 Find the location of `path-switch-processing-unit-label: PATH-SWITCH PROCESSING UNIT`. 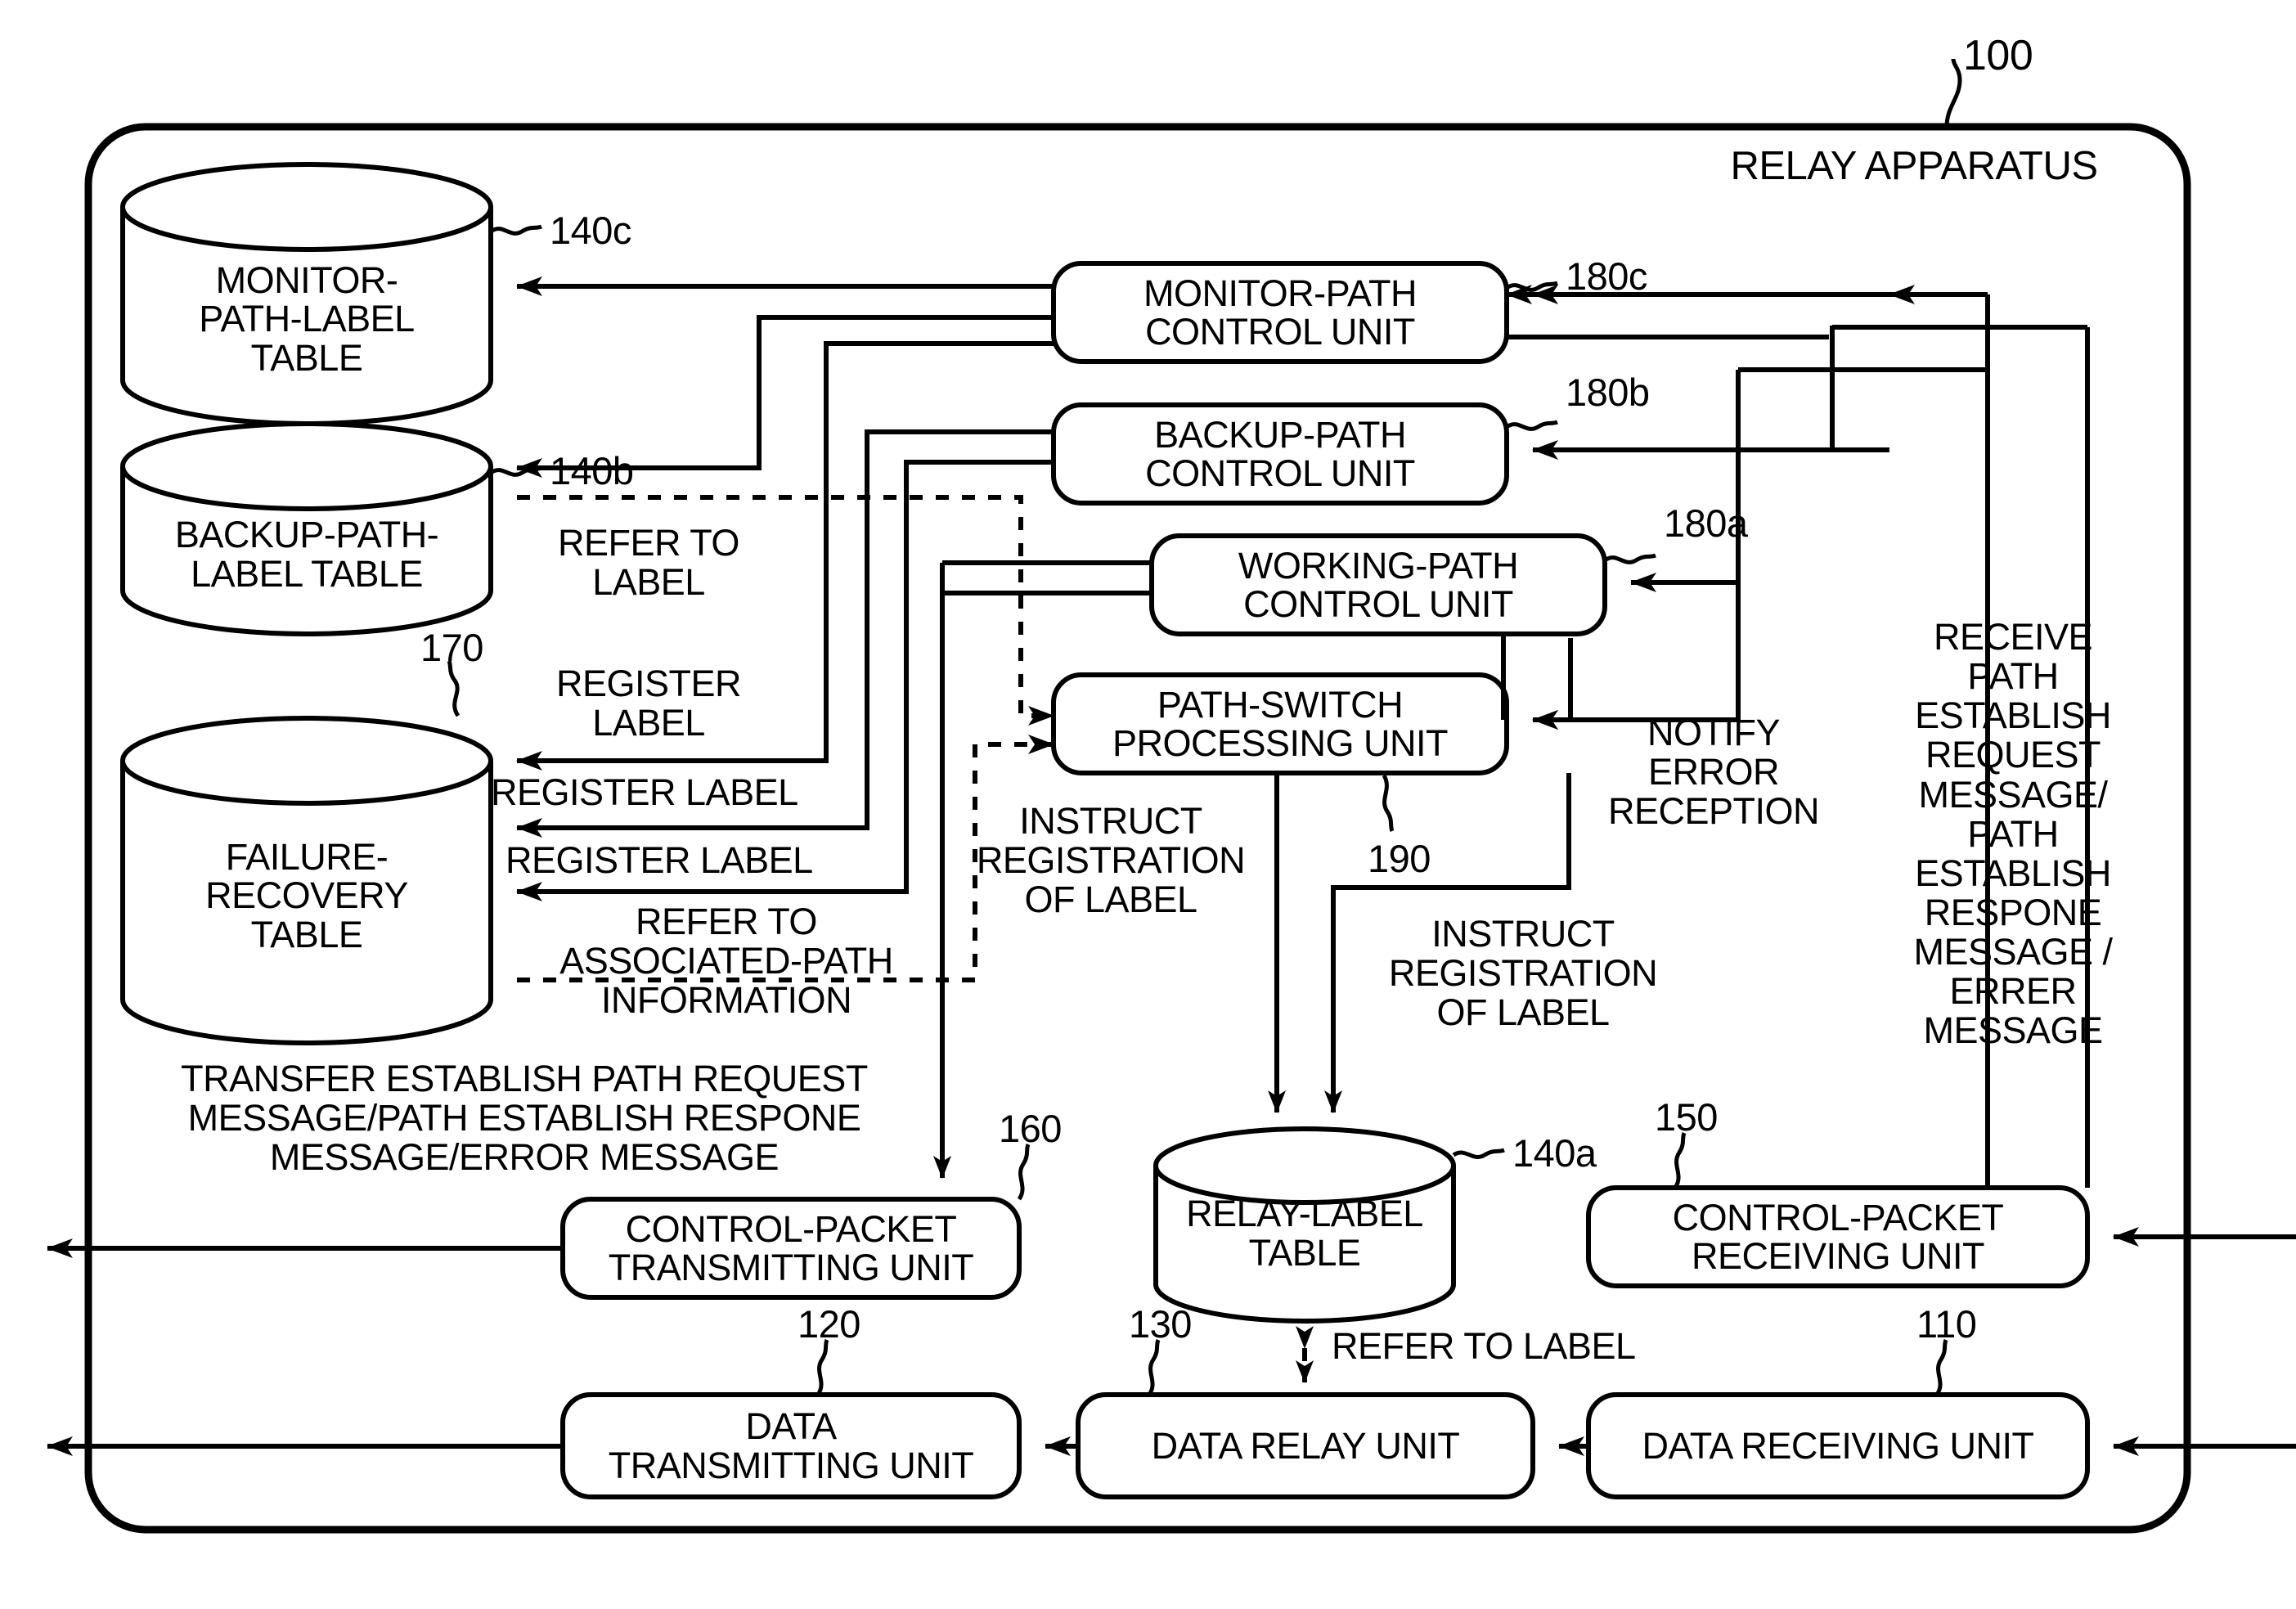

path-switch-processing-unit-label: PATH-SWITCH PROCESSING UNIT is located at coordinates (1280, 724).